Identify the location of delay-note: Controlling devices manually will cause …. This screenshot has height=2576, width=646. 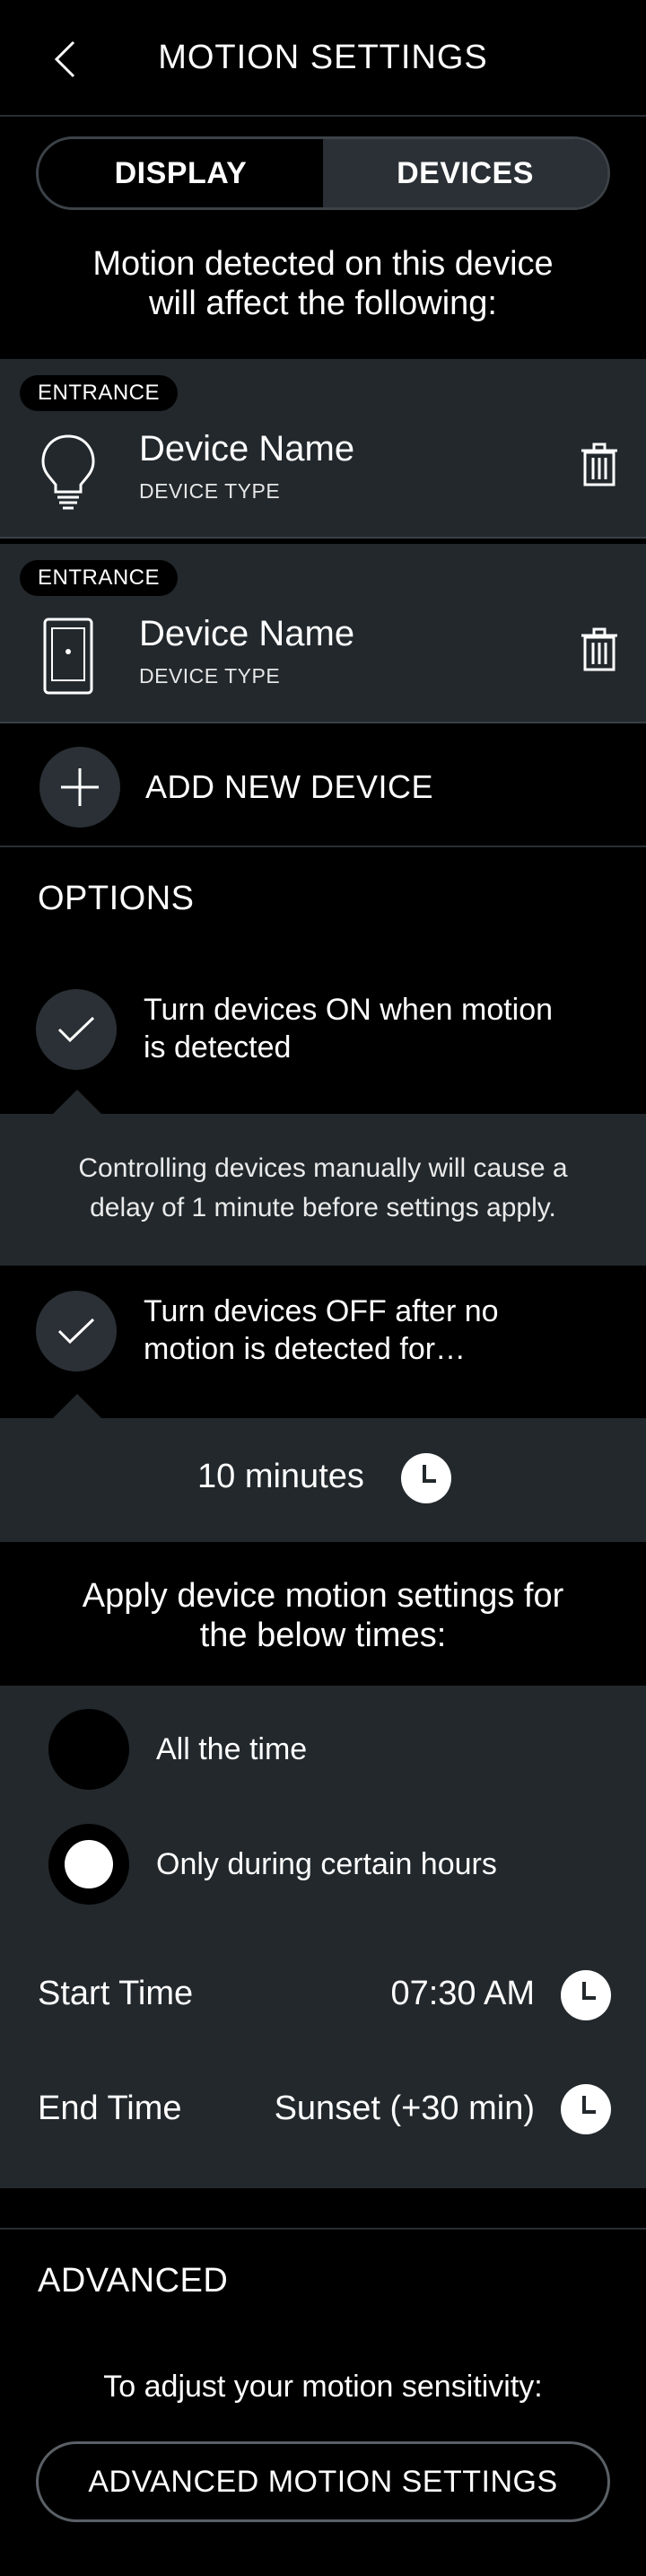
(323, 1188).